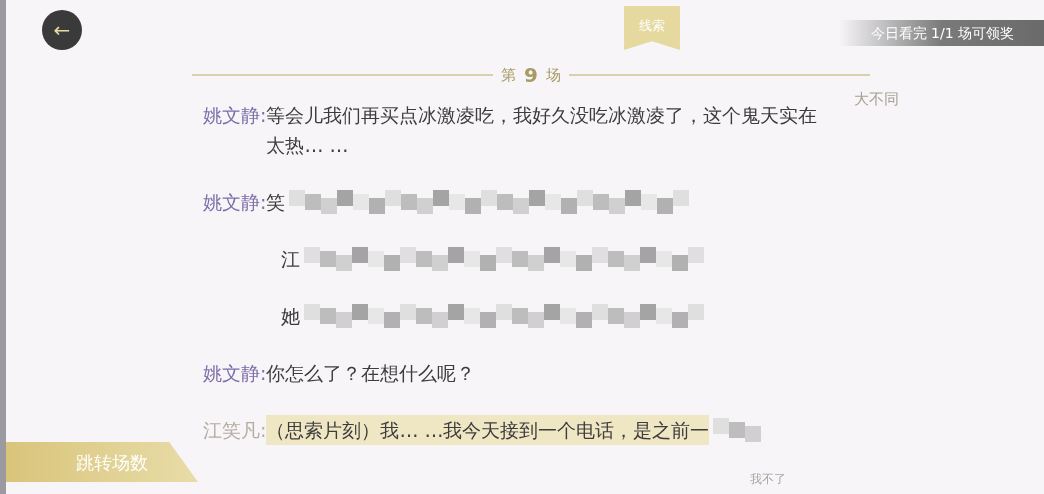  Describe the element at coordinates (652, 28) in the screenshot. I see `clue-bookmark: 线索` at that location.